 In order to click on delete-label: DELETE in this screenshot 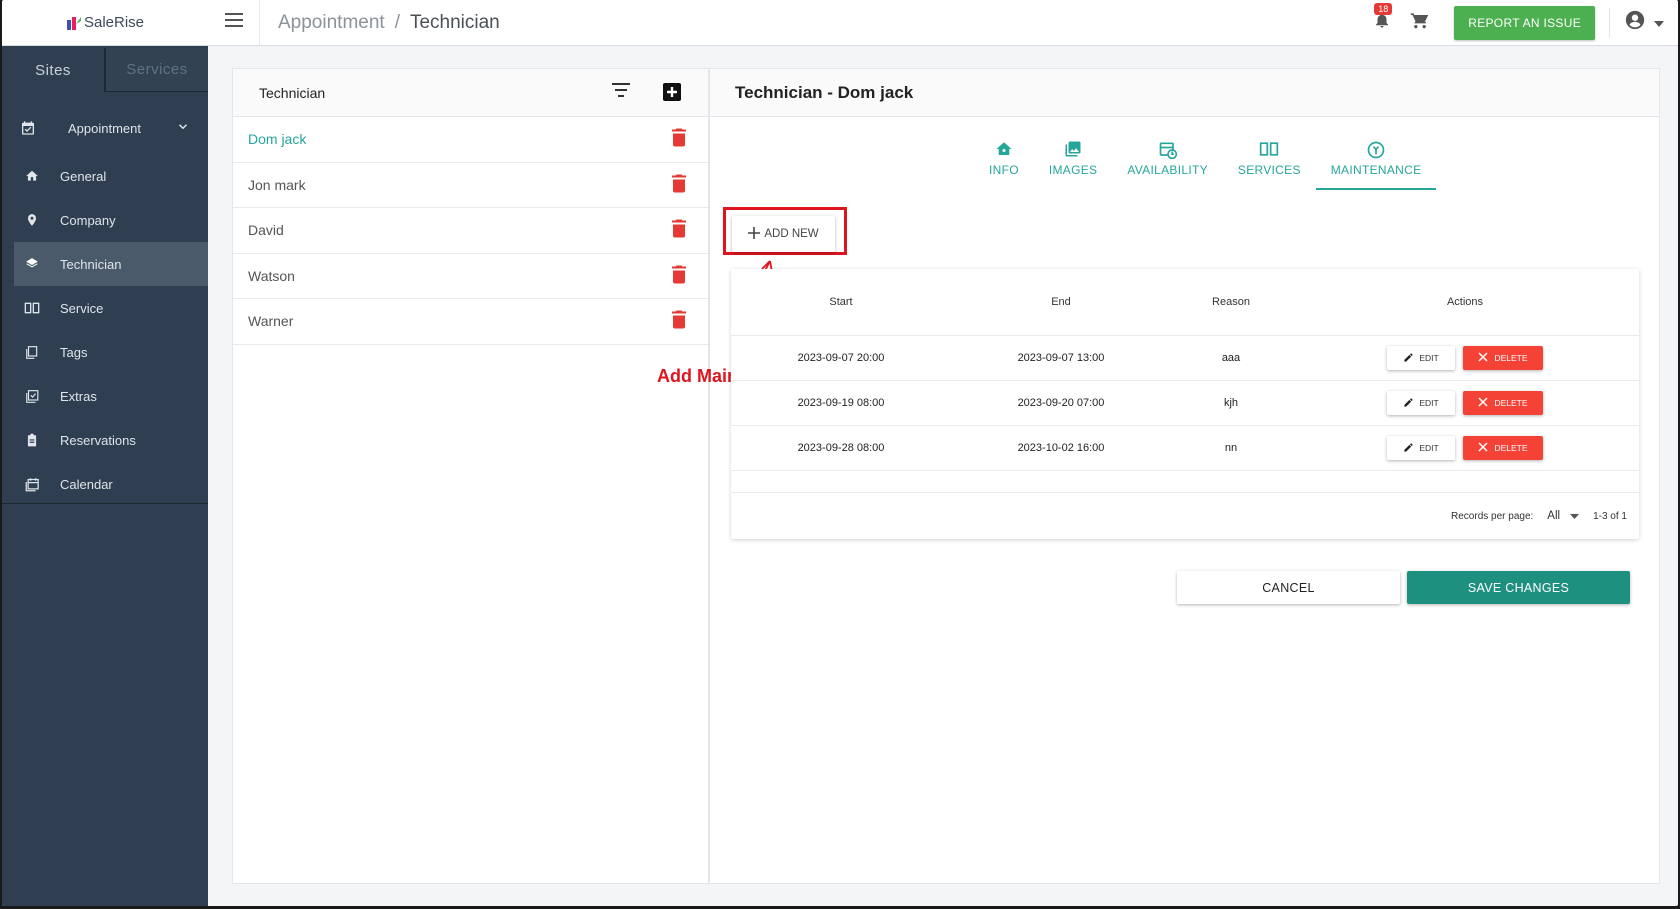, I will do `click(1511, 403)`.